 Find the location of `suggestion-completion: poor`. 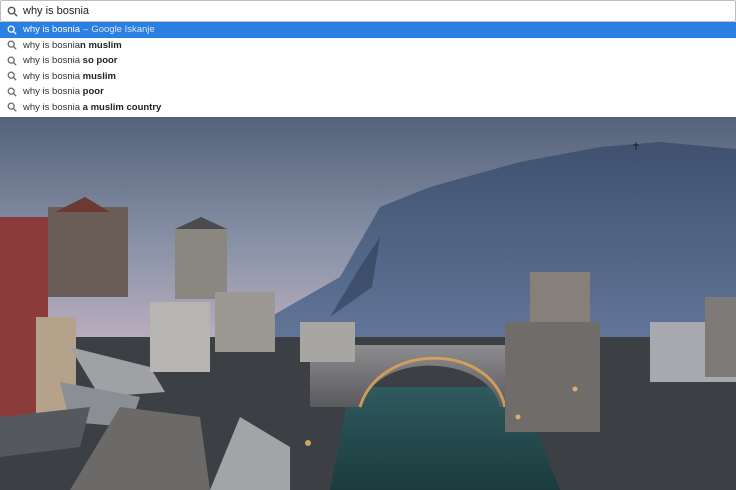

suggestion-completion: poor is located at coordinates (93, 92).